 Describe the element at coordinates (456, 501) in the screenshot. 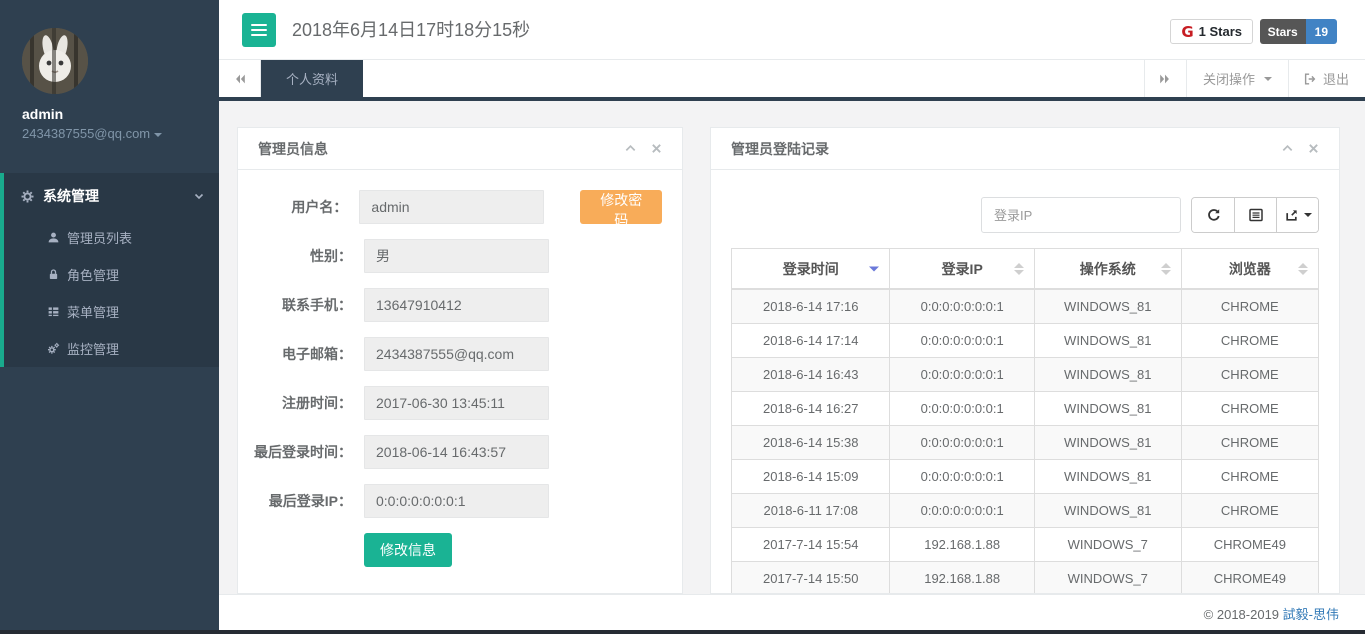

I see `last-login-ip-field` at that location.